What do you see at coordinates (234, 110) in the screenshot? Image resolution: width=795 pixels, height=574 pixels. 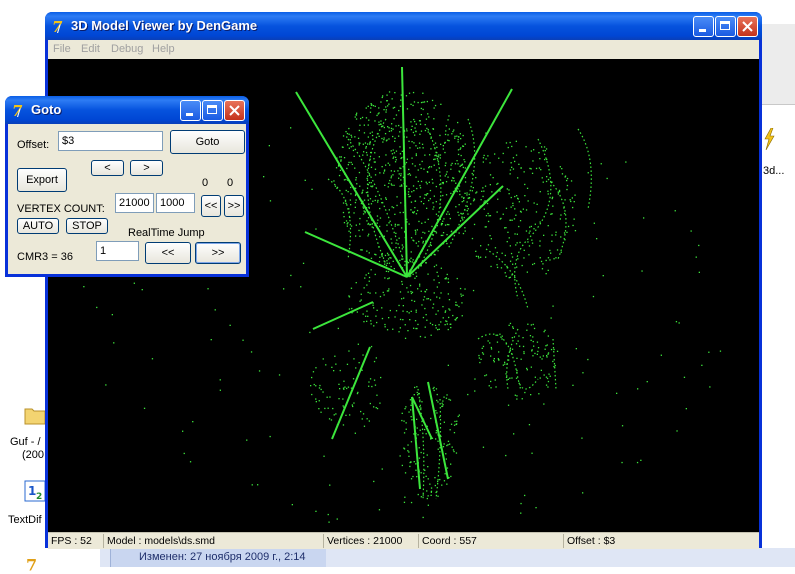 I see `goto-close-button` at bounding box center [234, 110].